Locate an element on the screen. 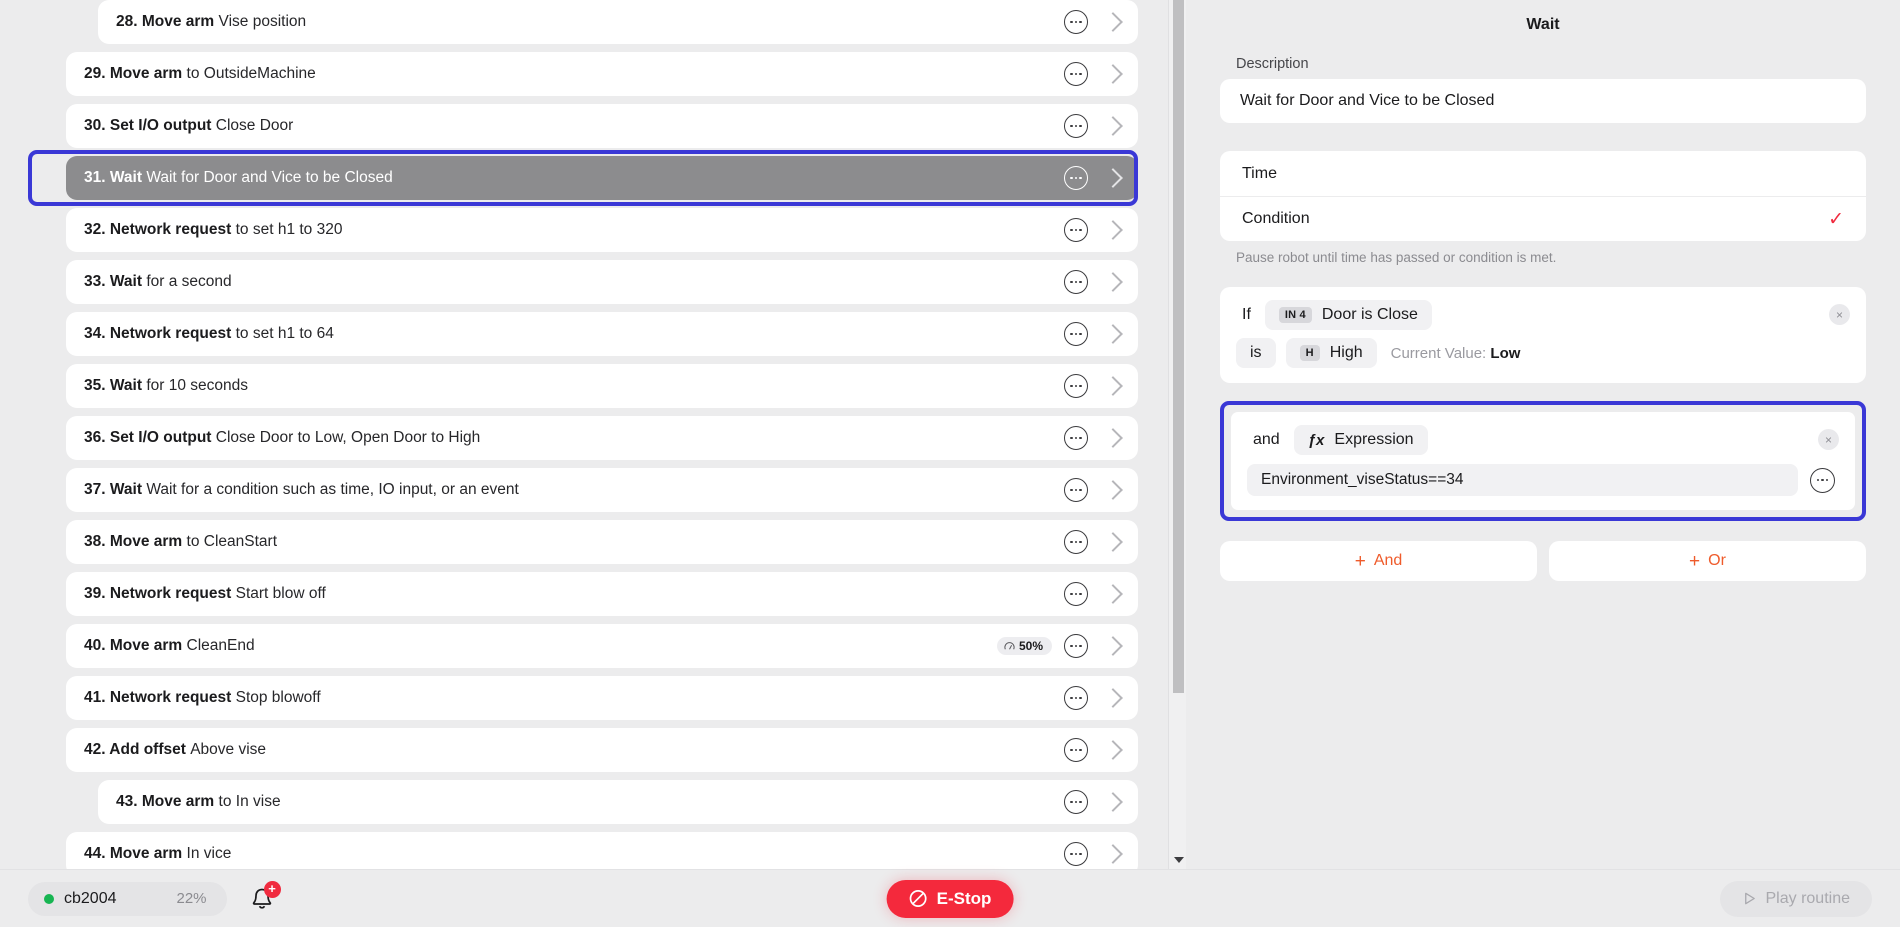 The width and height of the screenshot is (1900, 927). function-icon: ƒx is located at coordinates (1316, 440).